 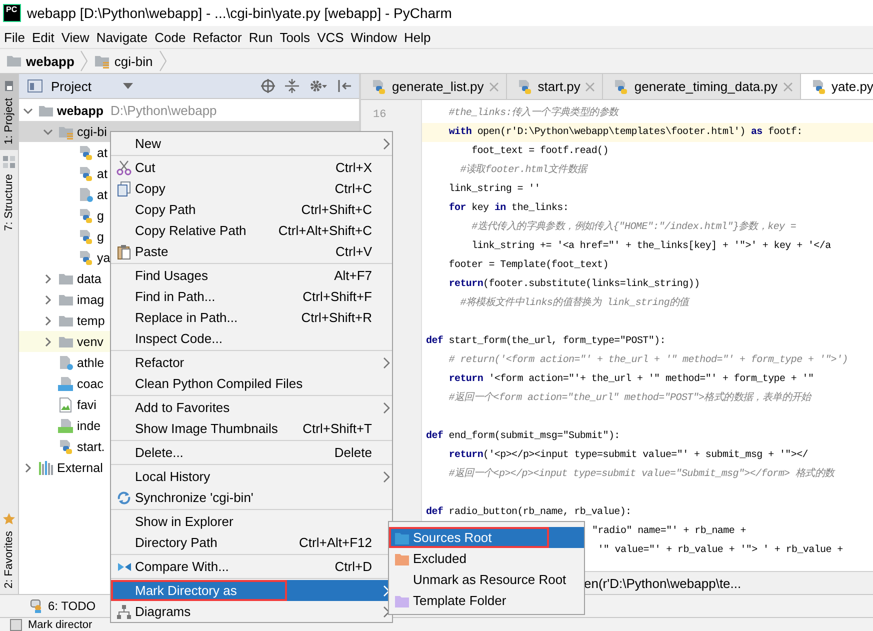 What do you see at coordinates (630, 398) in the screenshot?
I see `code-comment: #返回一个<form action="the_url" method="POST">格式的数据，表单的开始` at bounding box center [630, 398].